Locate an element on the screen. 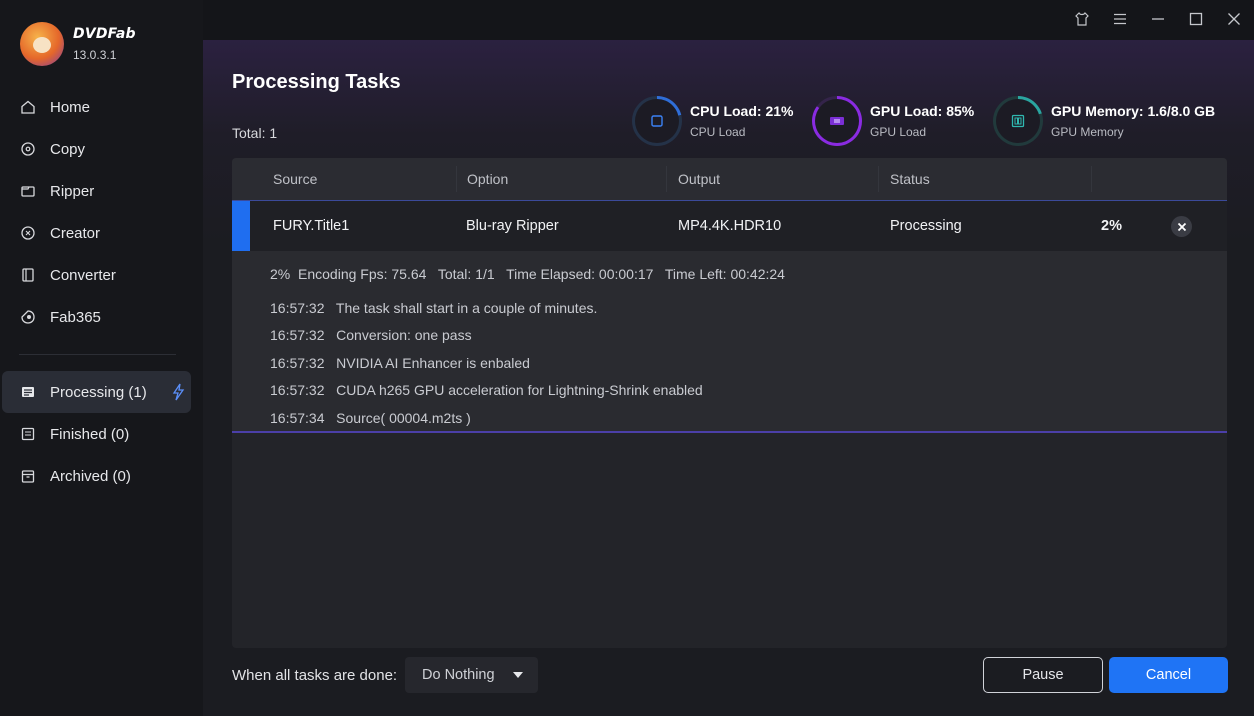 The image size is (1254, 716). app-version: 13.0.3.1 is located at coordinates (95, 55).